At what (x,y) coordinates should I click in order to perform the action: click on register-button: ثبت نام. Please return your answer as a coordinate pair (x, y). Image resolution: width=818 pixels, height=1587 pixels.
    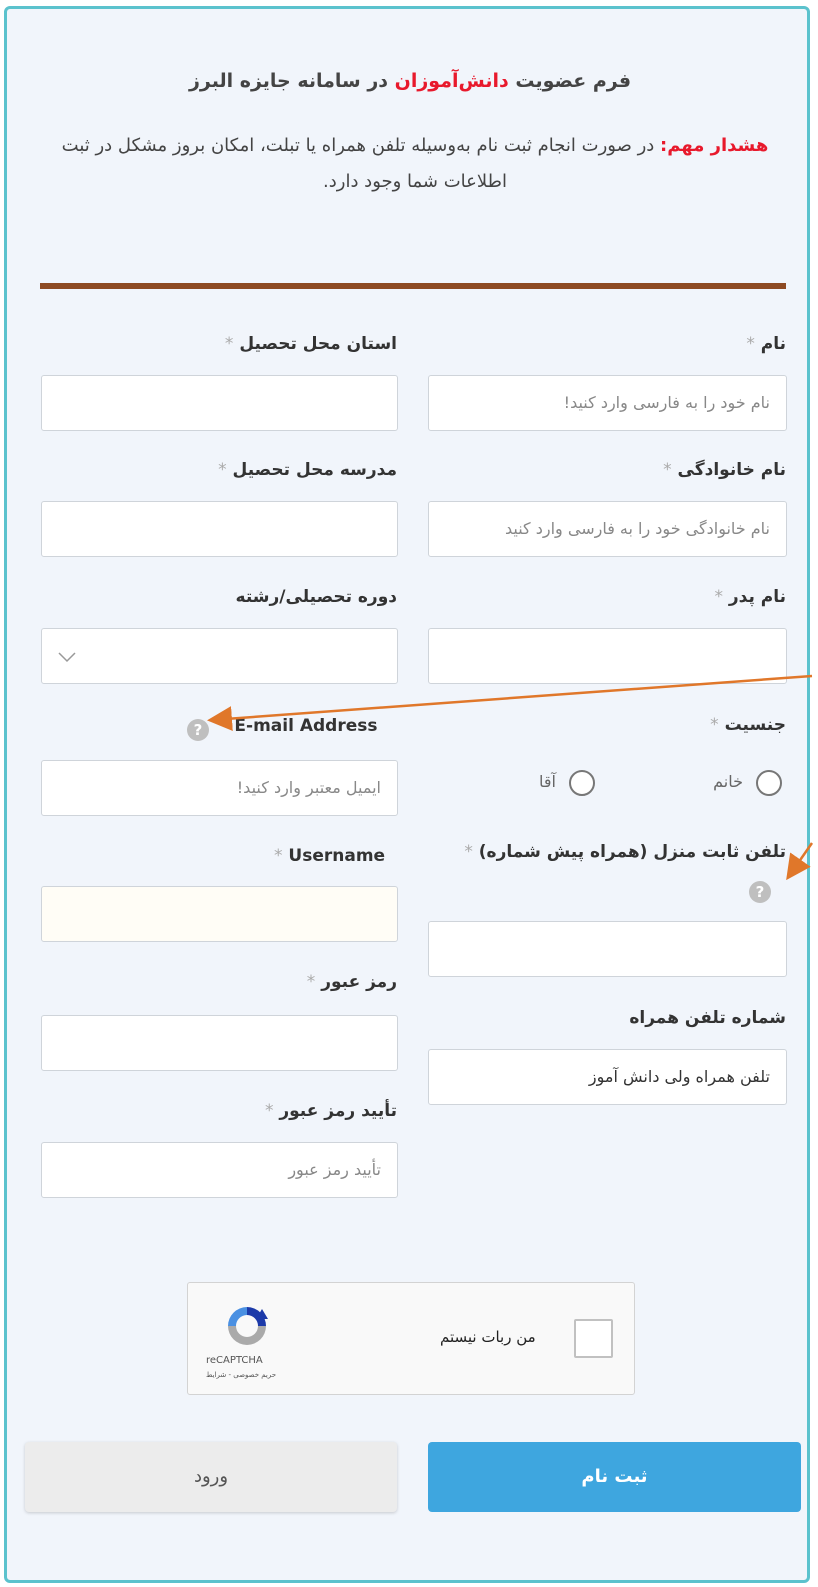
    Looking at the image, I should click on (614, 1477).